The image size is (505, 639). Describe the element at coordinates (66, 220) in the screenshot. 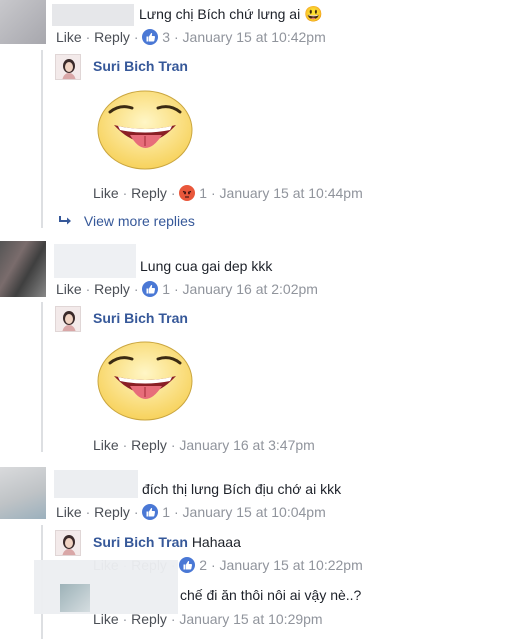

I see `reply-arrow-icon` at that location.